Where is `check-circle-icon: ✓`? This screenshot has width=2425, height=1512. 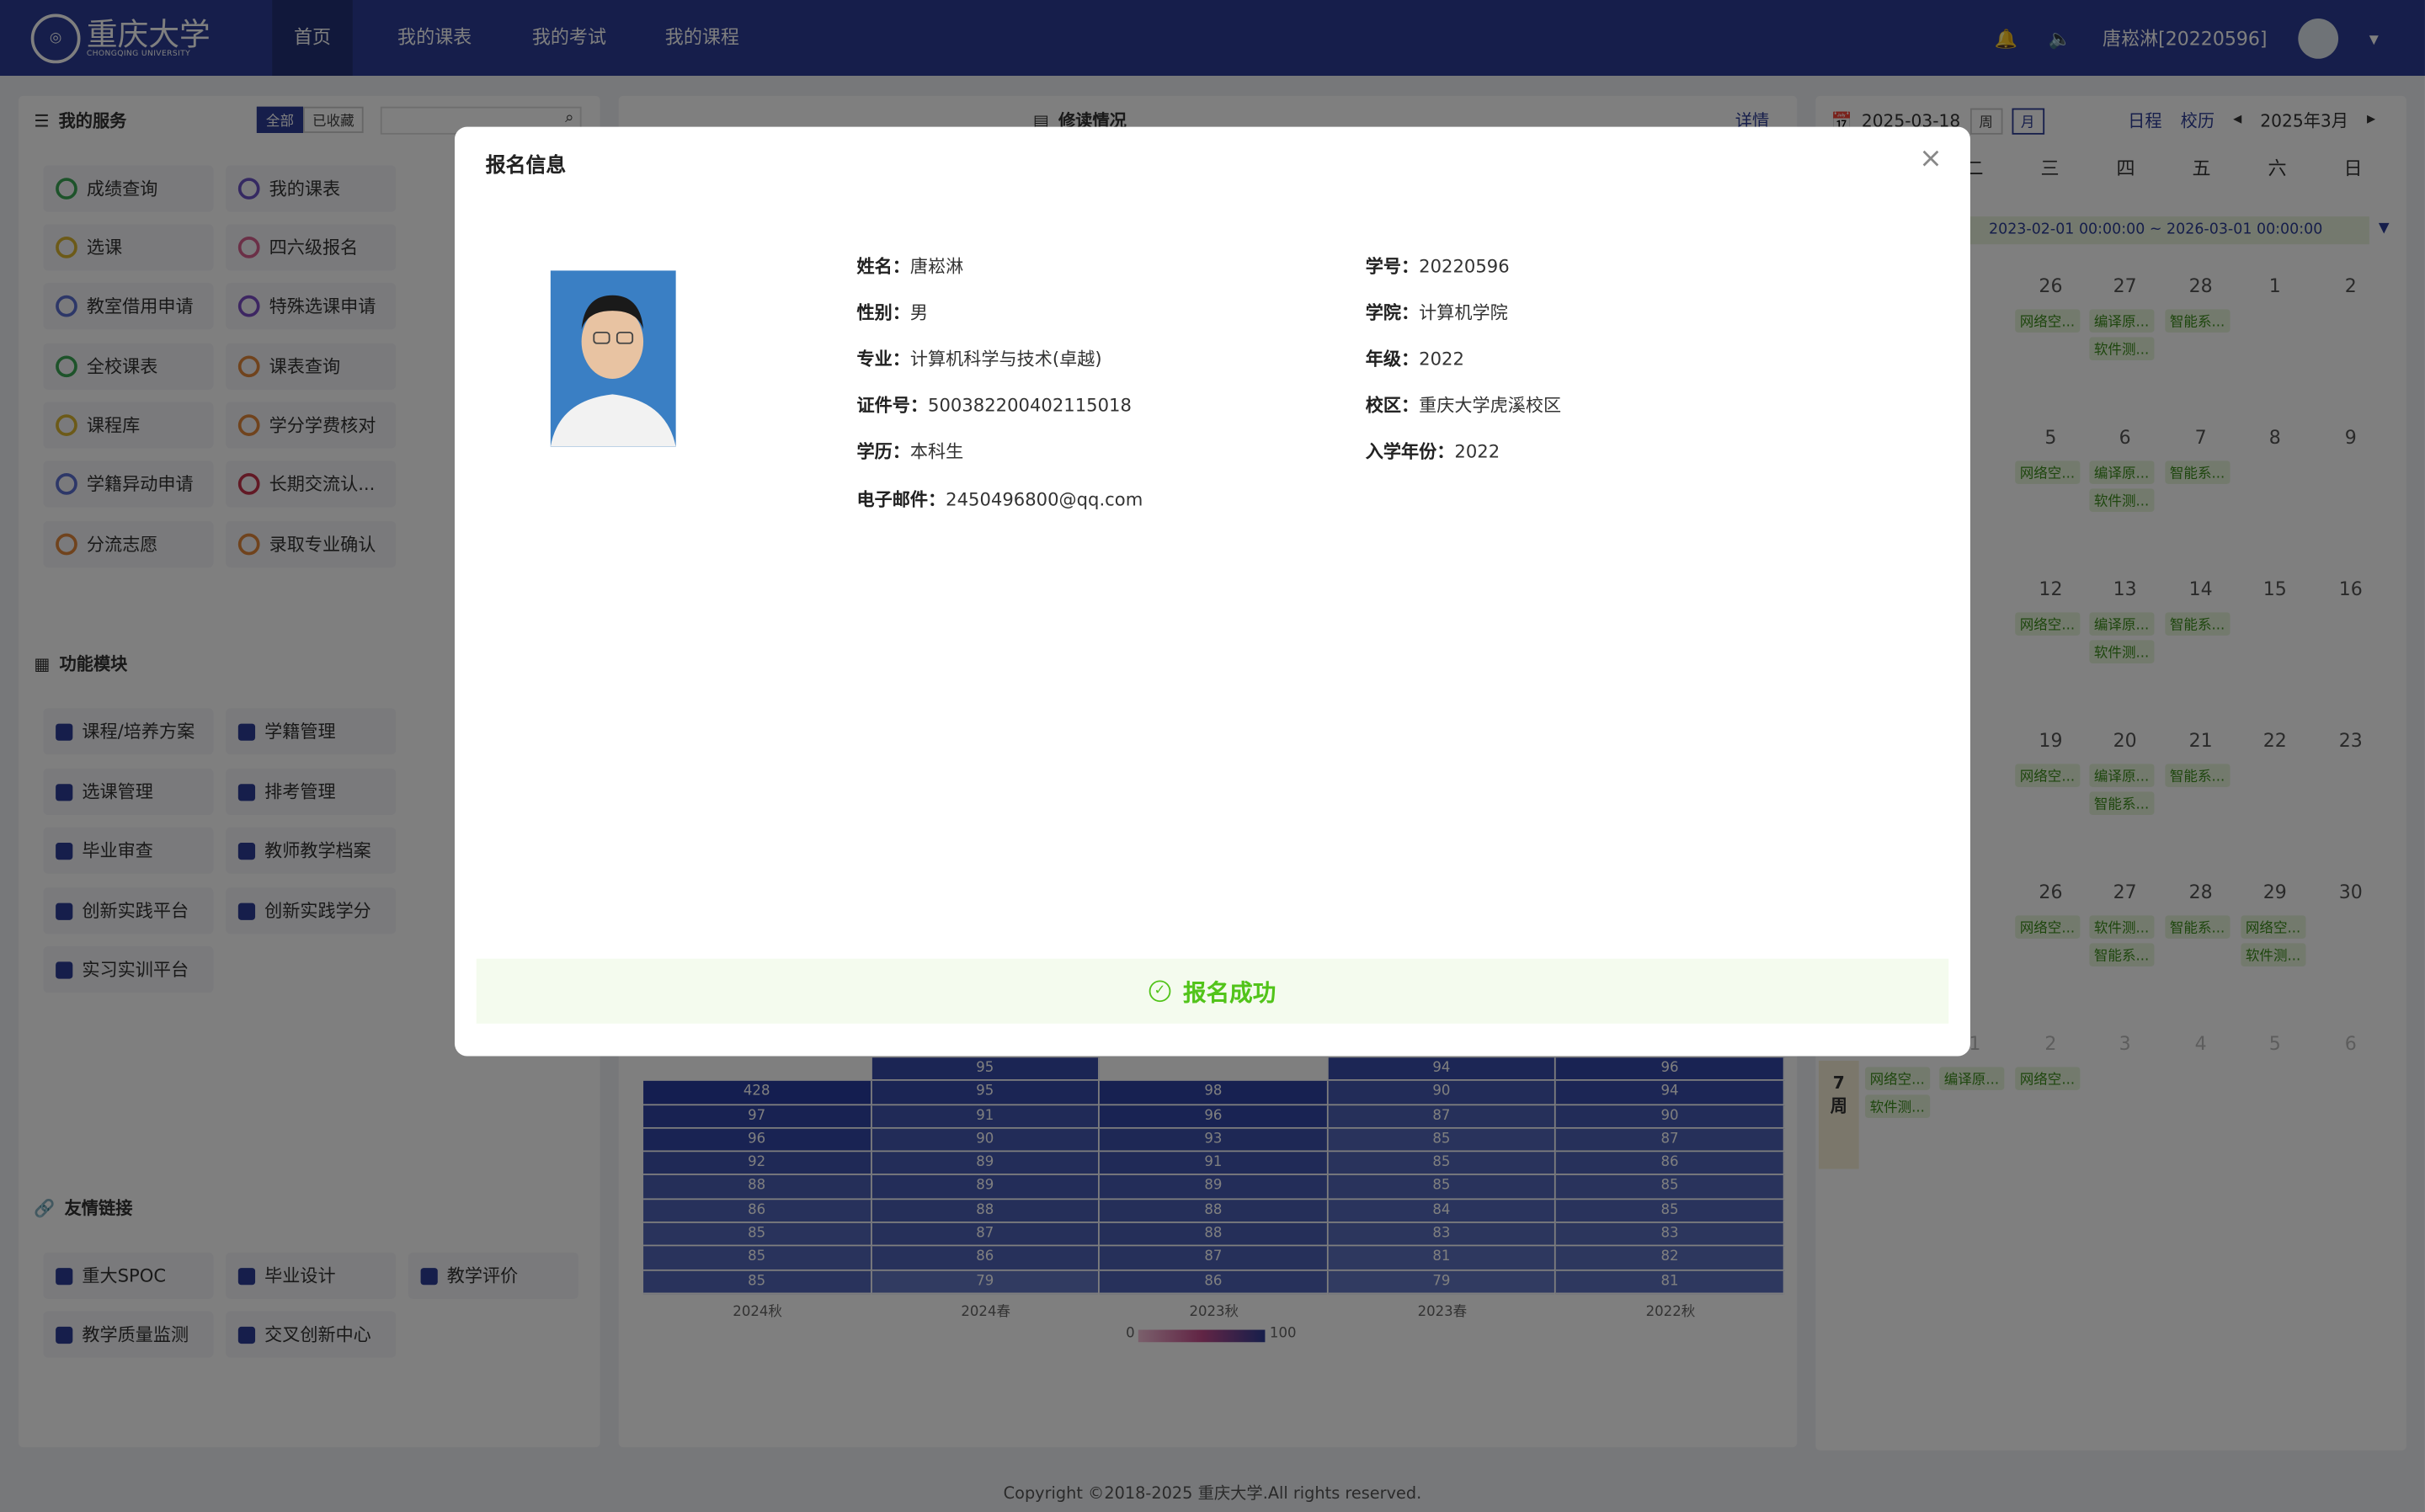 check-circle-icon: ✓ is located at coordinates (1160, 991).